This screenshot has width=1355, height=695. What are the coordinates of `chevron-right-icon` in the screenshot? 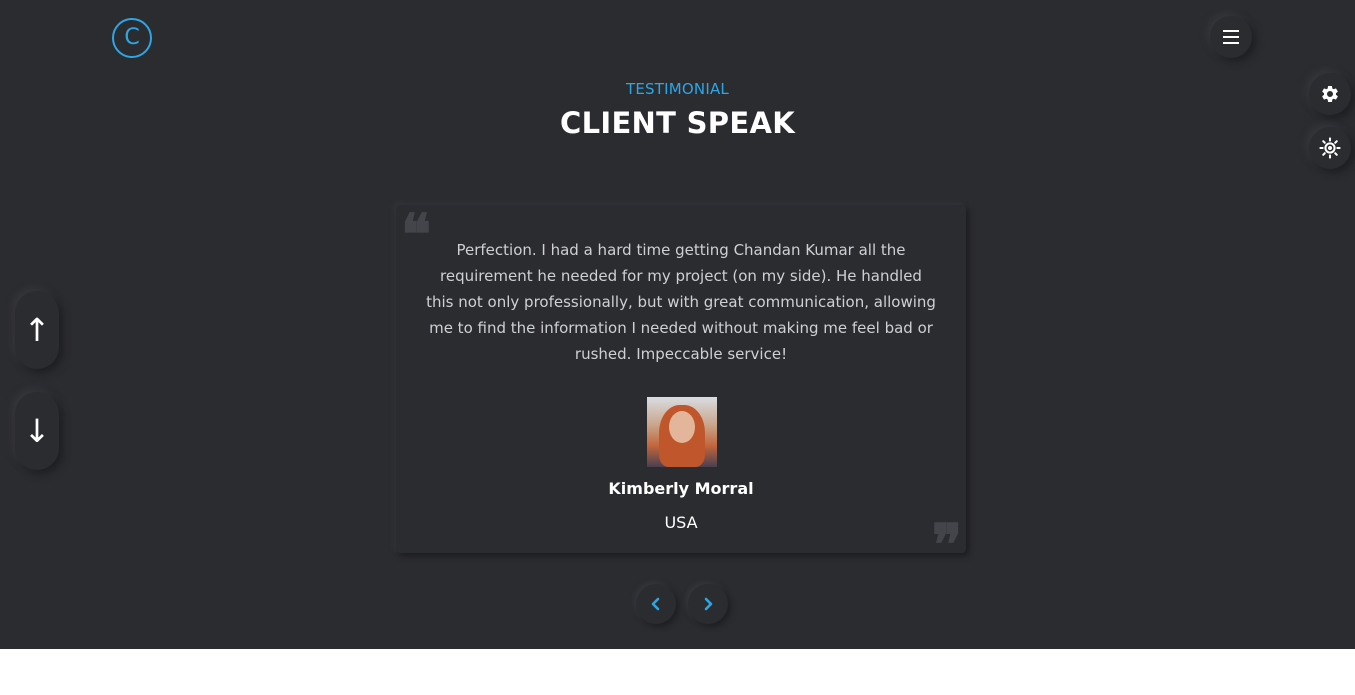 It's located at (708, 604).